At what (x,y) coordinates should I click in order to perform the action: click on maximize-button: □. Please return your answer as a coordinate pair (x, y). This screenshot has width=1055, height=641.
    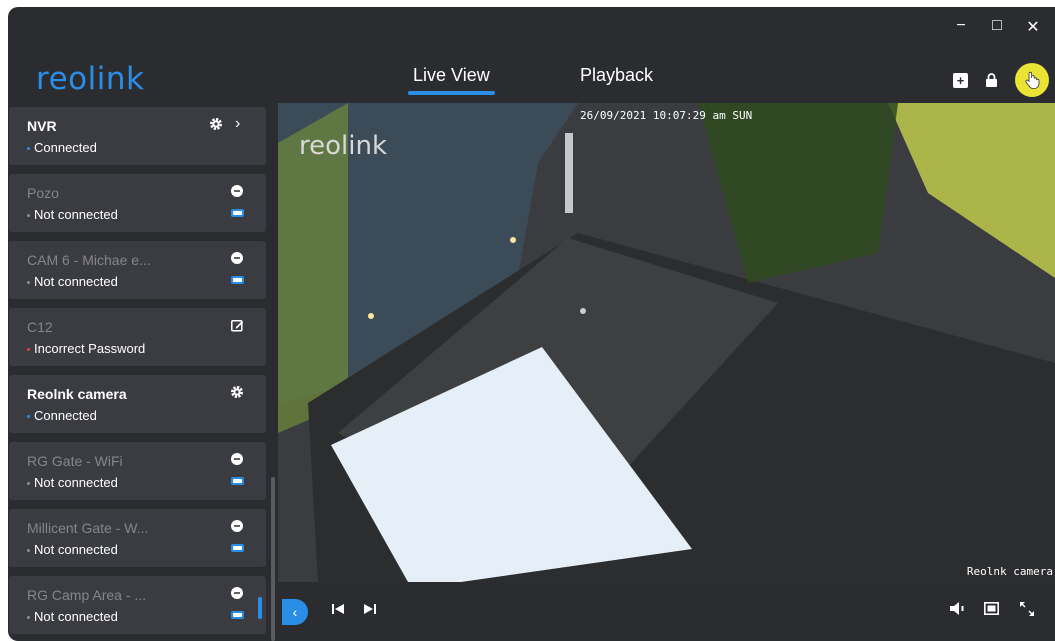
    Looking at the image, I should click on (997, 27).